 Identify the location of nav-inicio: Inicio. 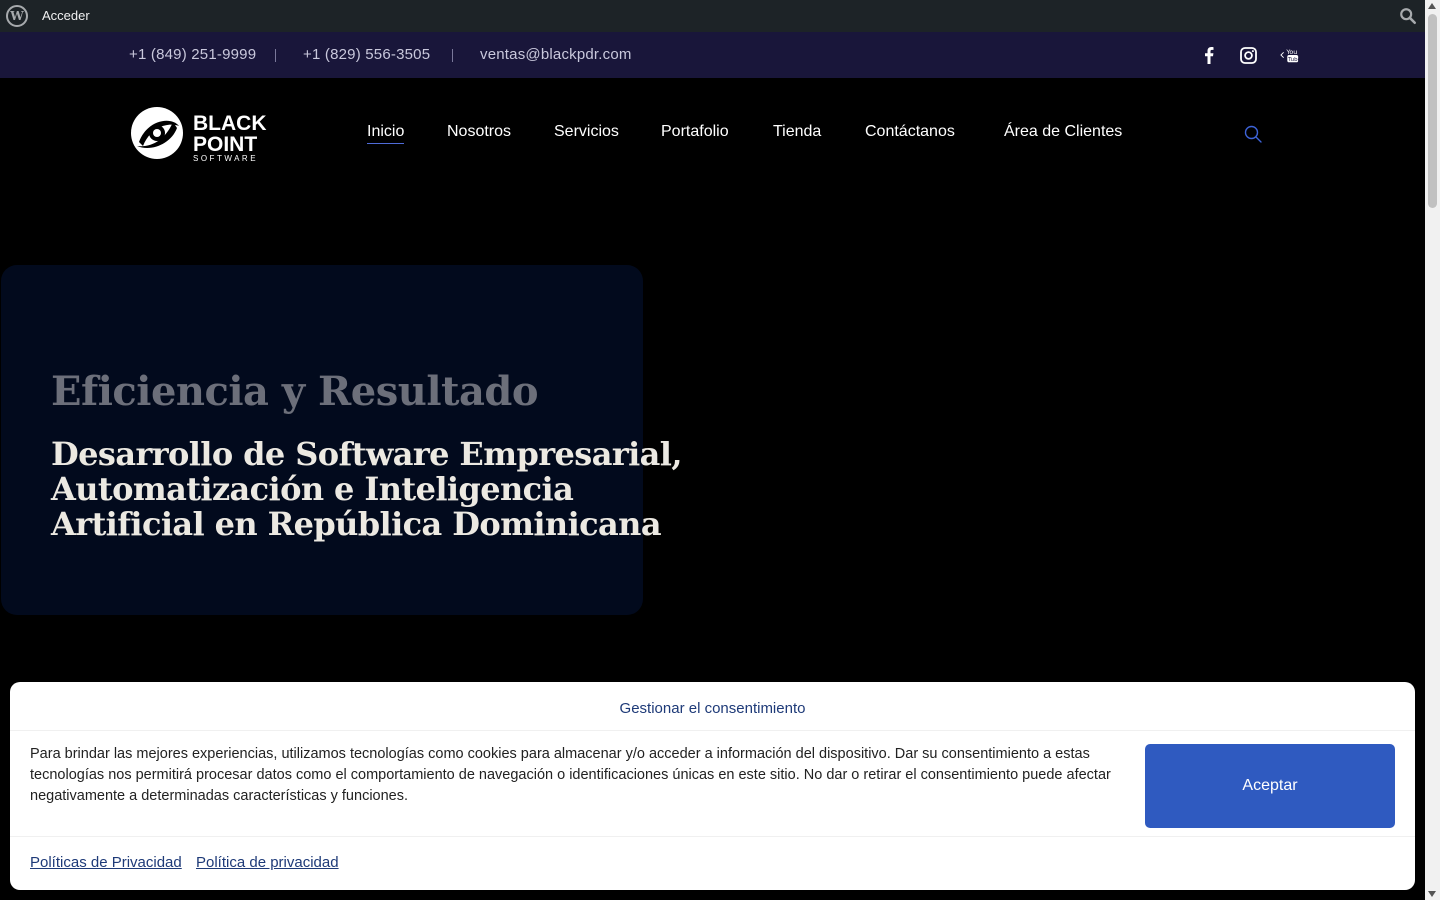
(386, 133).